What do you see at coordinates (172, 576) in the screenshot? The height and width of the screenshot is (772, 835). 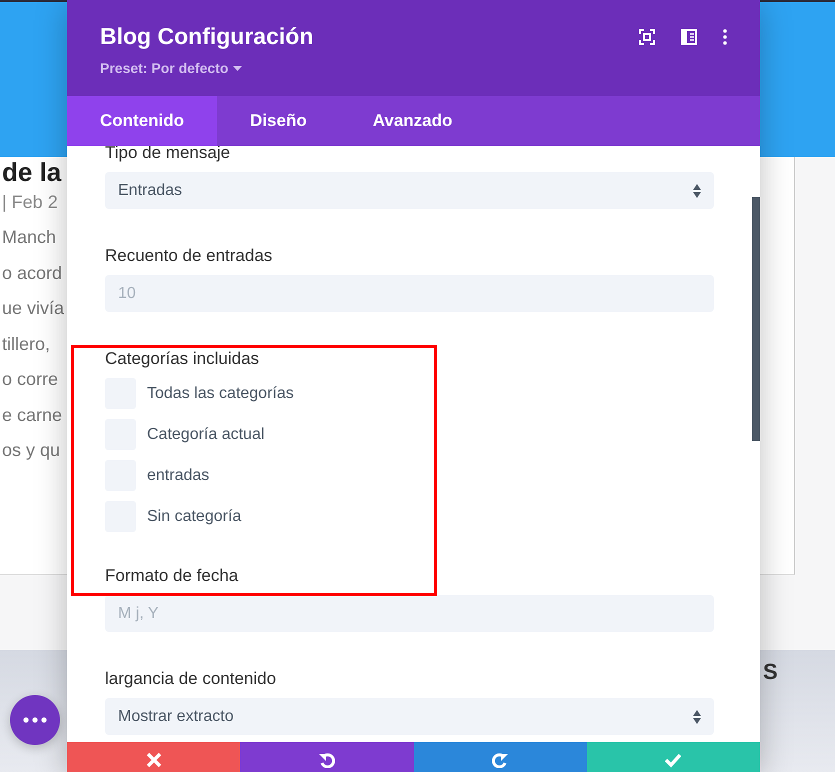 I see `field-label: Formato de fecha` at bounding box center [172, 576].